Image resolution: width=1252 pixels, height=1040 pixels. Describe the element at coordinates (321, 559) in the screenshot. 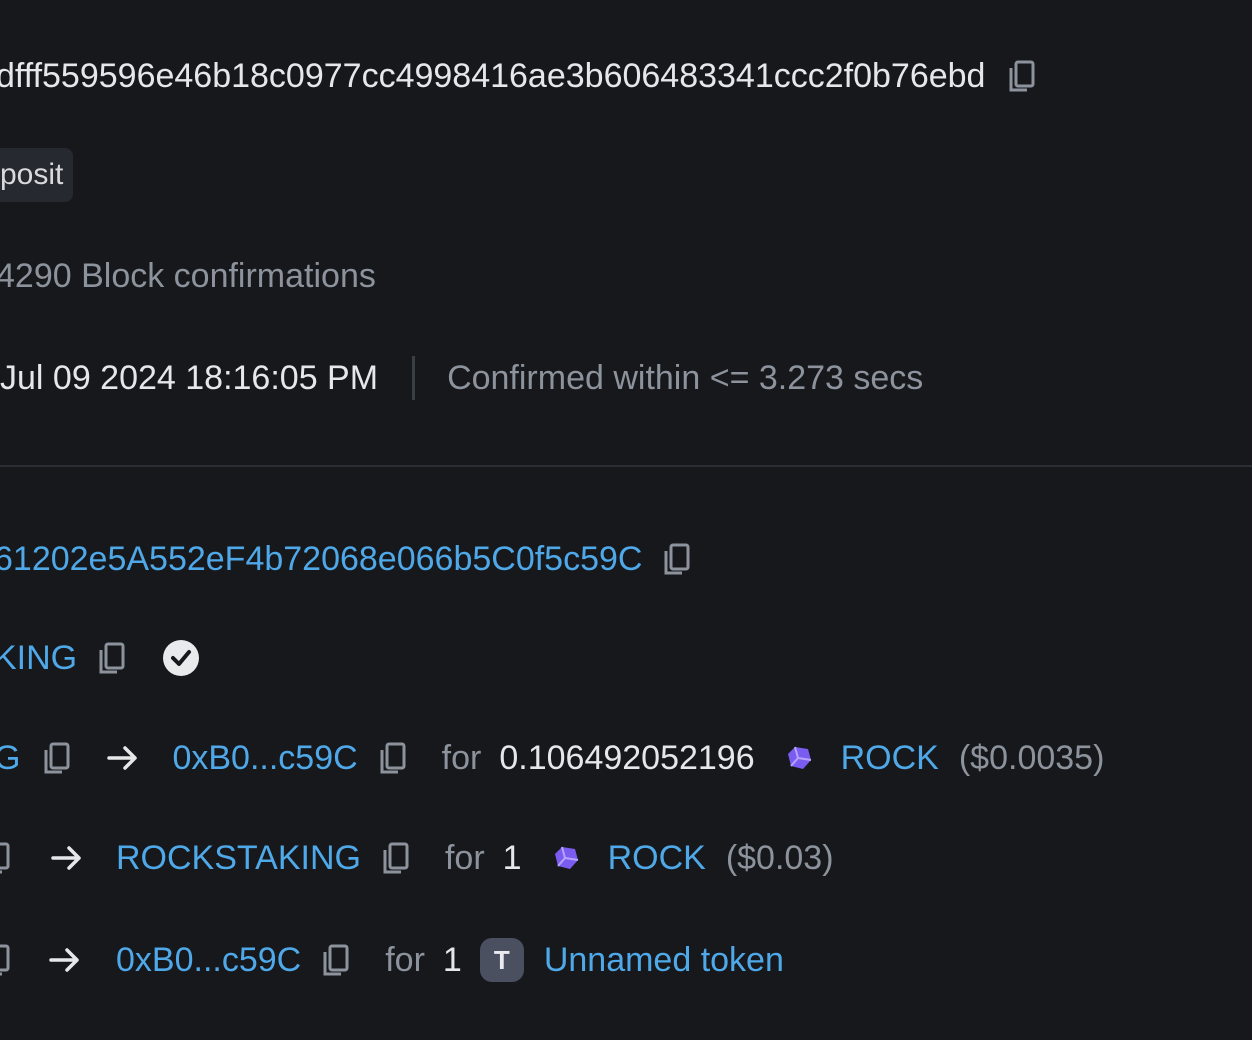

I see `to-address-link: 61202e5A552eF4b72068e066b5C0f5c59C` at that location.